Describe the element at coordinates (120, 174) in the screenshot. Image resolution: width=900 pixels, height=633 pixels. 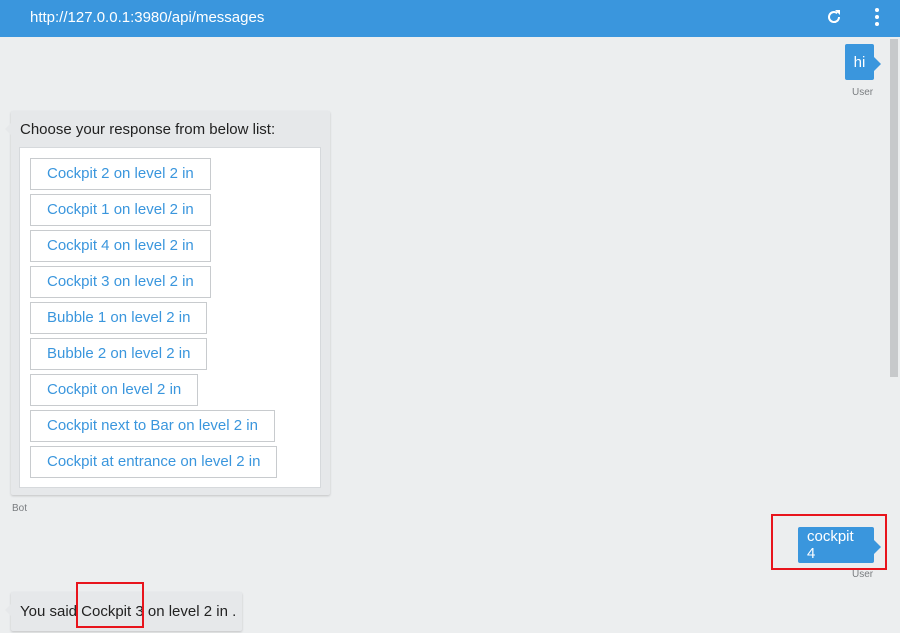
I see `choice-button: Cockpit 2 on level 2 in` at that location.